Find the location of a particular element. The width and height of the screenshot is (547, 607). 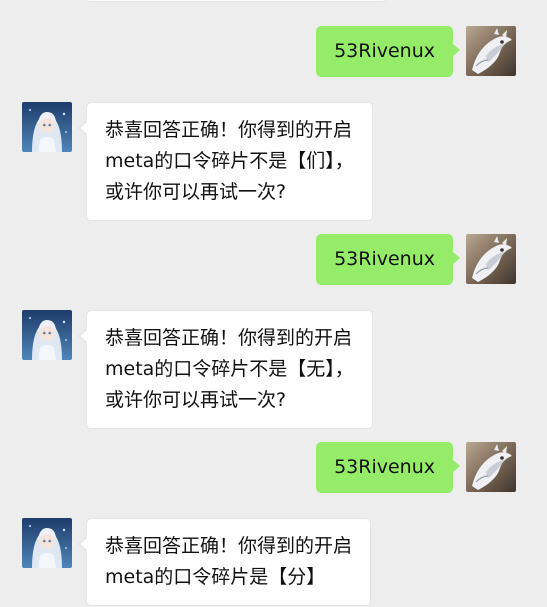

previous-message-bubble-fragment is located at coordinates (236, 1).